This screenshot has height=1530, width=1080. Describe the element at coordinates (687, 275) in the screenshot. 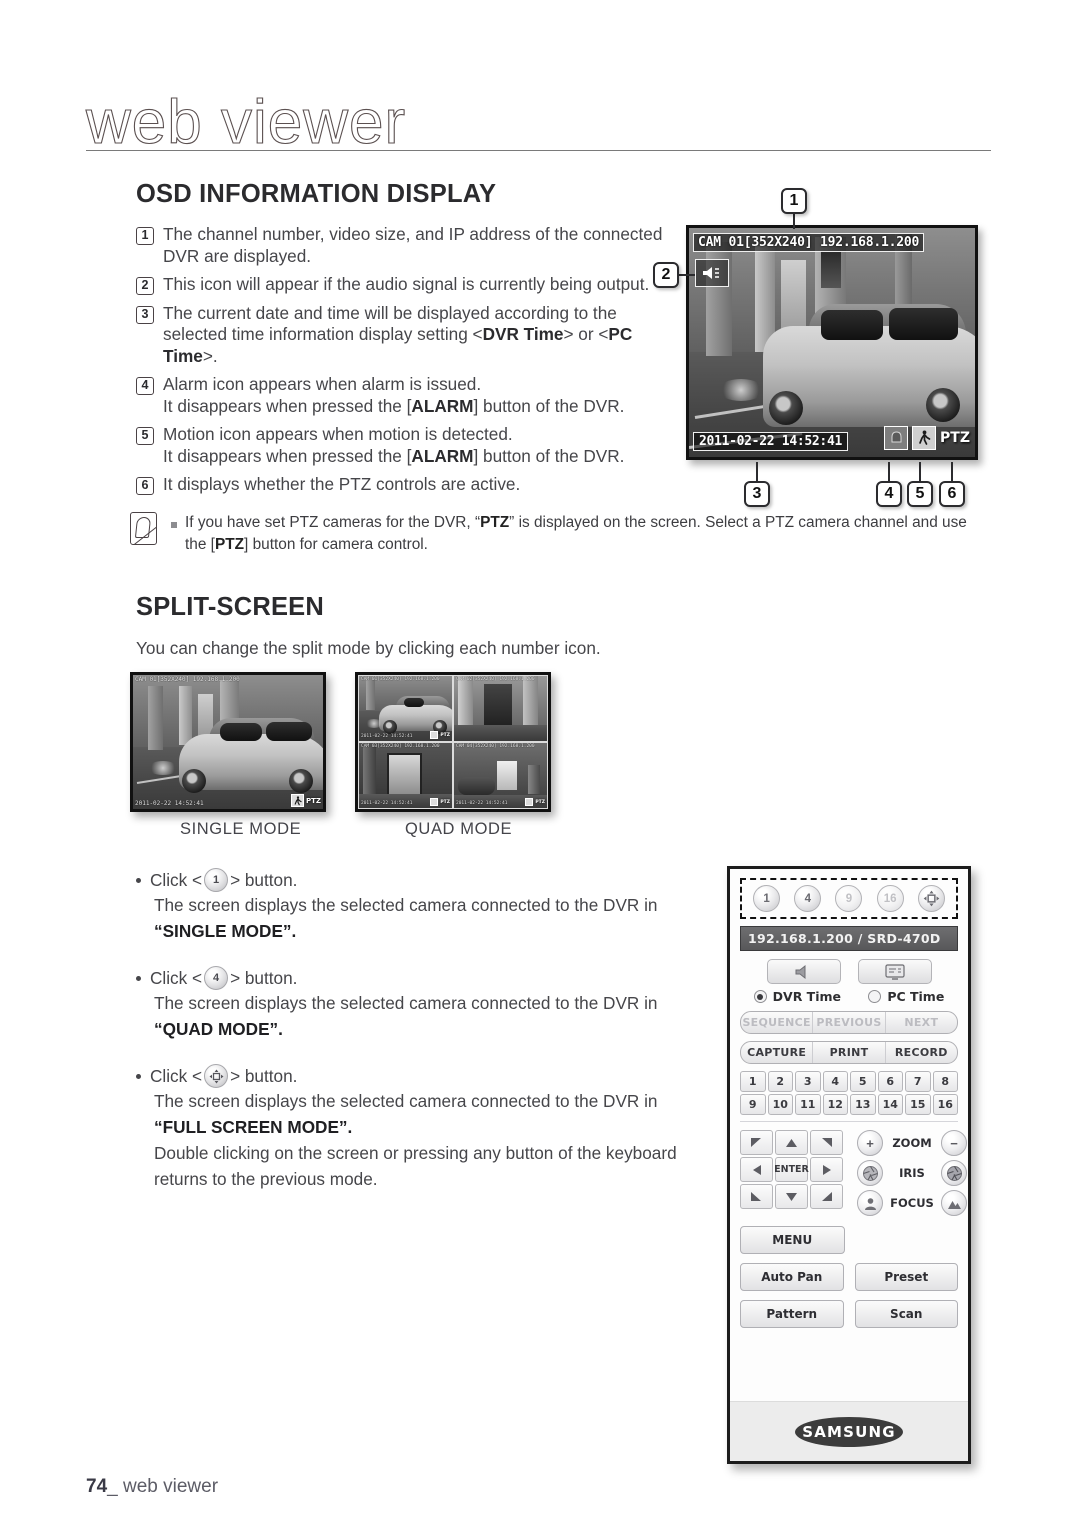

I see `callout-2-leader` at that location.